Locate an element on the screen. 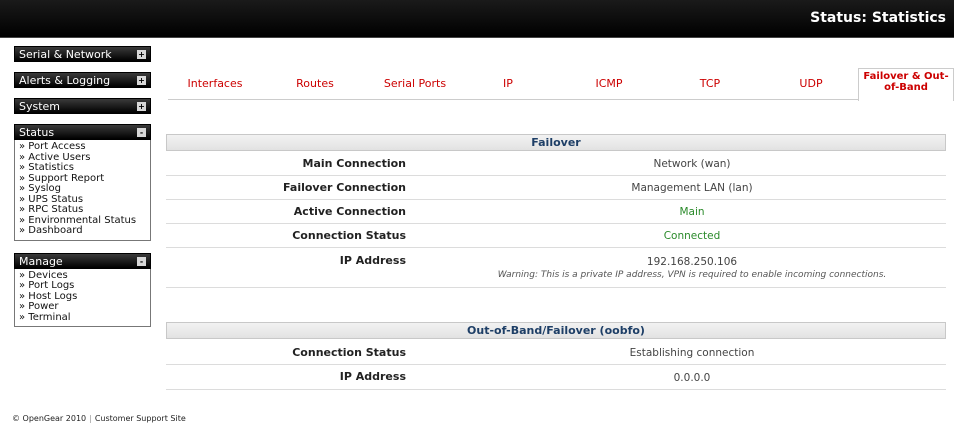 Image resolution: width=954 pixels, height=428 pixels. menu-label: Alerts & Logging is located at coordinates (65, 80).